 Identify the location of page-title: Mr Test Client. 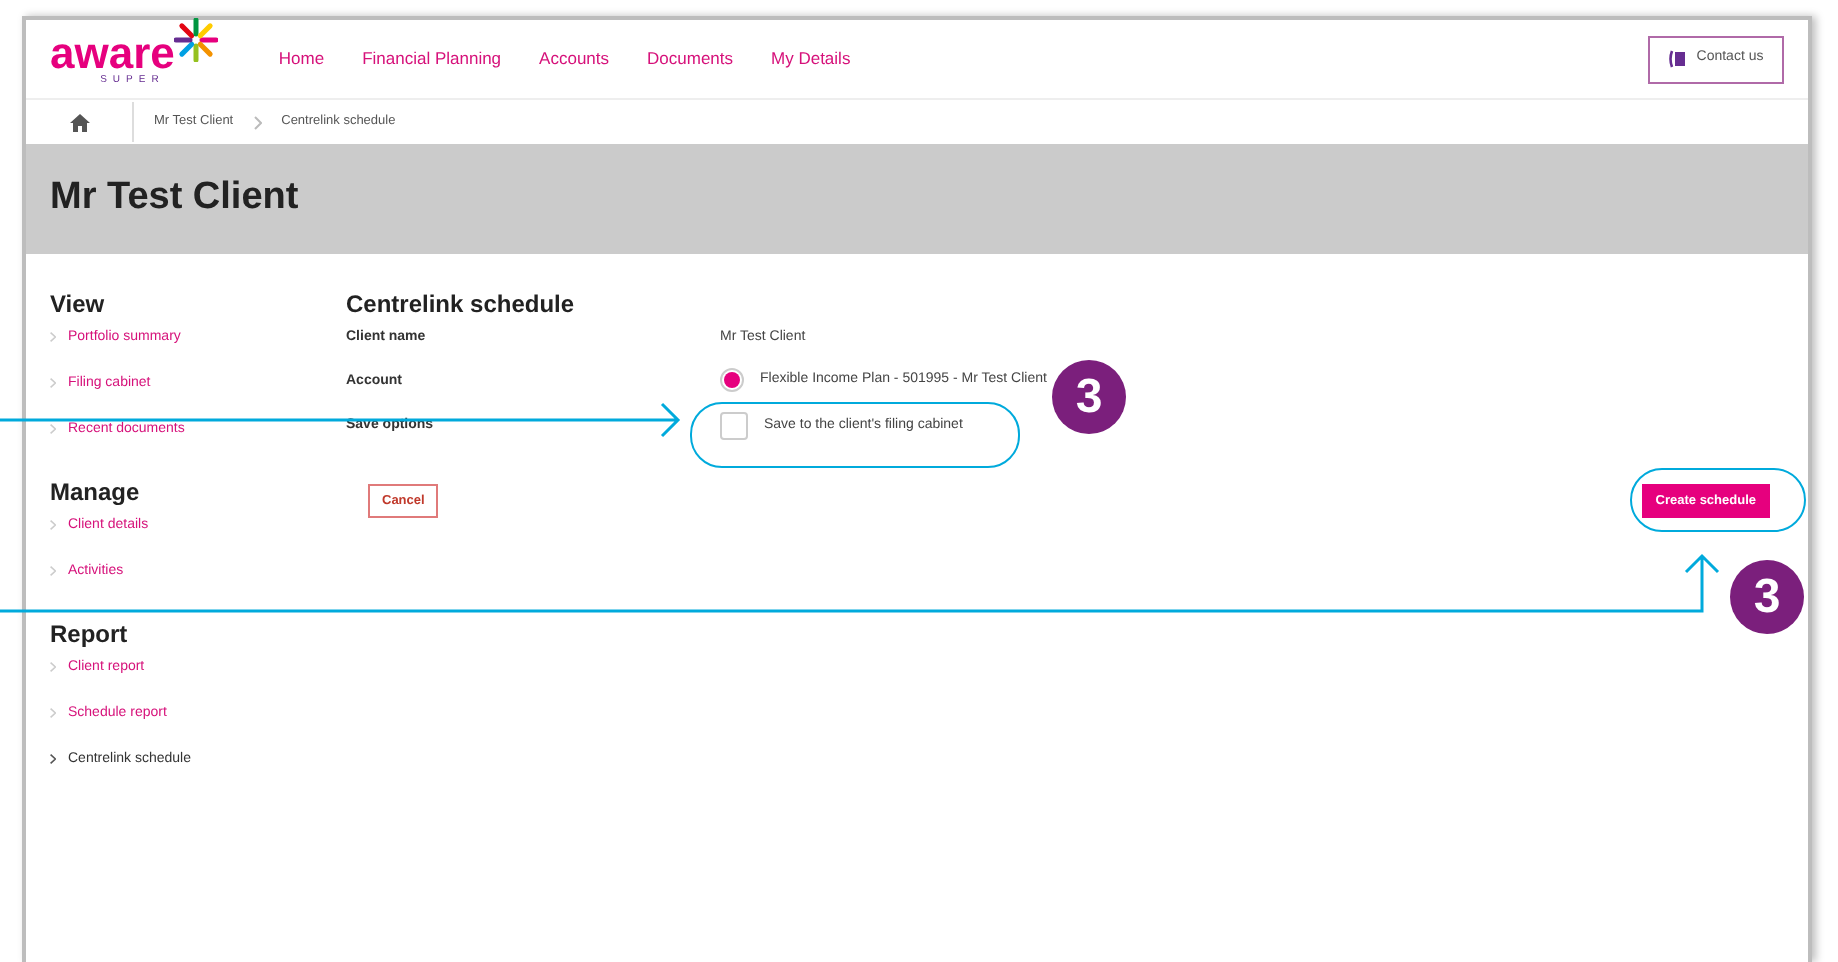
(174, 198).